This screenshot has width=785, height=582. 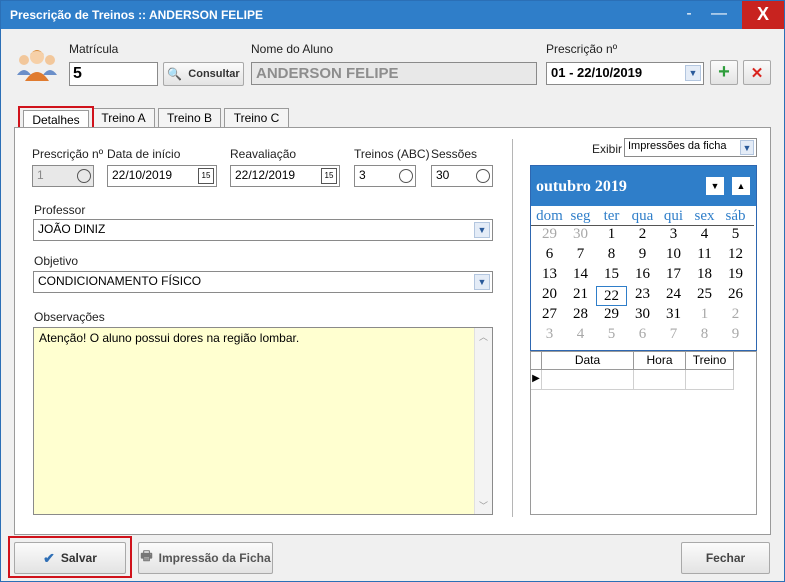 What do you see at coordinates (611, 276) in the screenshot?
I see `calendar-day: 15` at bounding box center [611, 276].